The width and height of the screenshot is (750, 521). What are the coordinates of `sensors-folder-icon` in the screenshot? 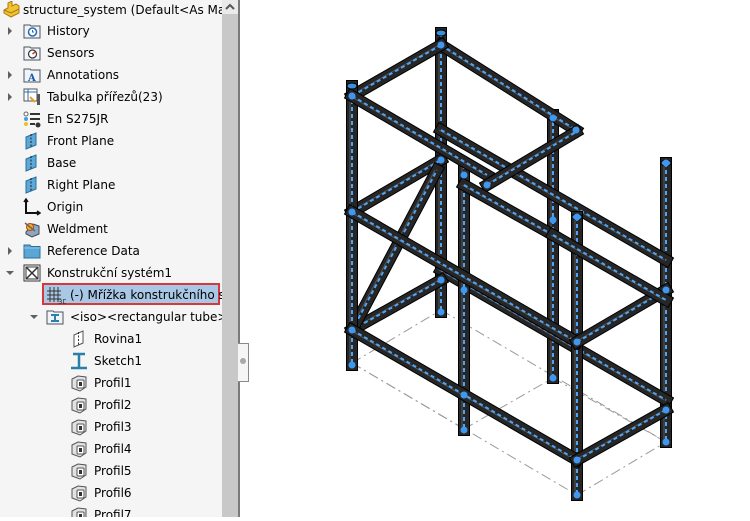 It's located at (32, 53).